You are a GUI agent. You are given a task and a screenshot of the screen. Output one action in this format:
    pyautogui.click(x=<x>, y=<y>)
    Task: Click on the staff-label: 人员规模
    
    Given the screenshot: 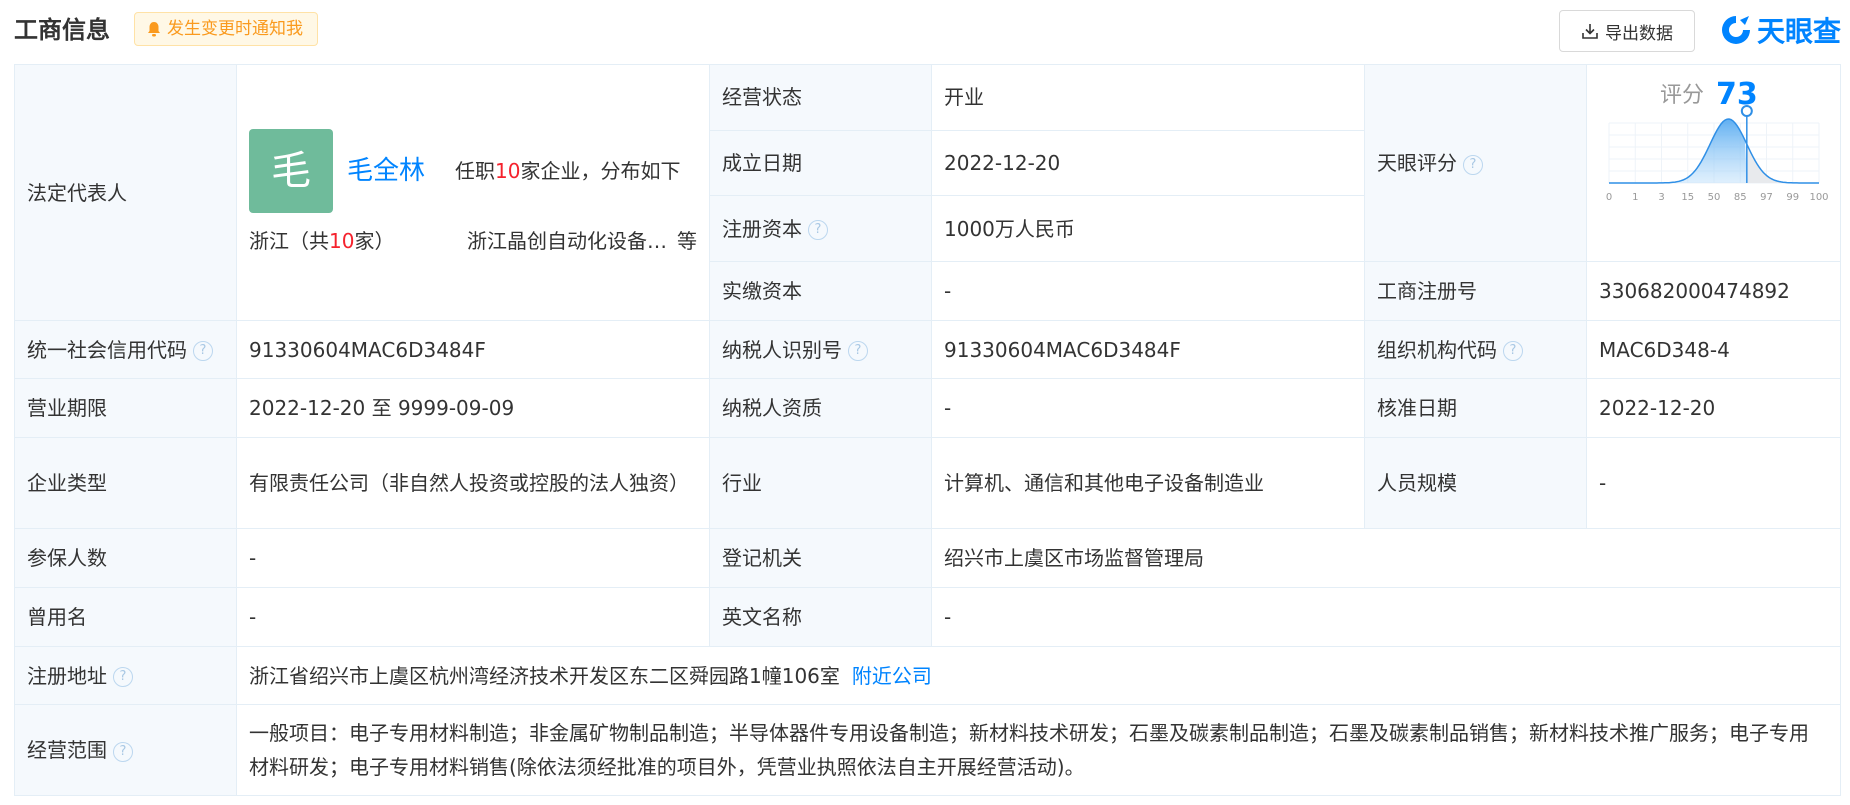 What is the action you would take?
    pyautogui.click(x=1475, y=483)
    